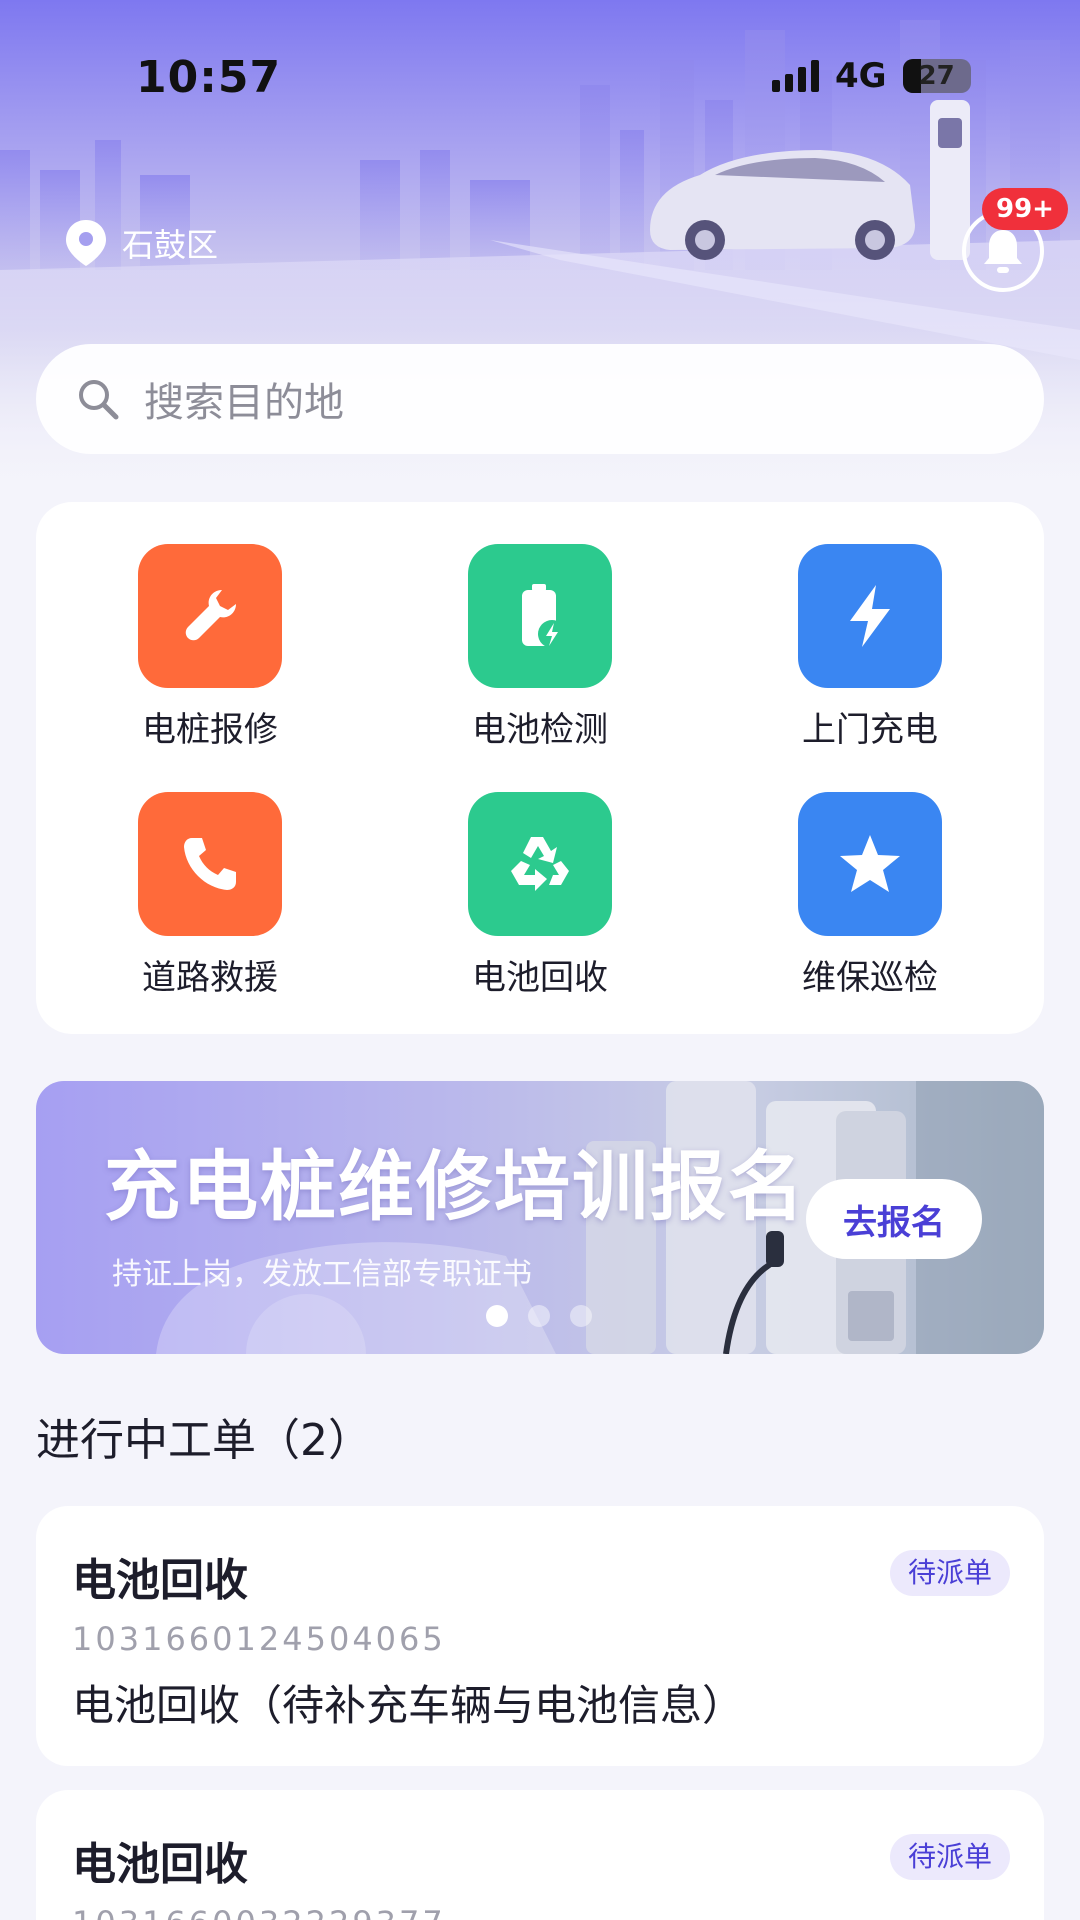 Image resolution: width=1080 pixels, height=1920 pixels. I want to click on battery-charging-icon, so click(544, 616).